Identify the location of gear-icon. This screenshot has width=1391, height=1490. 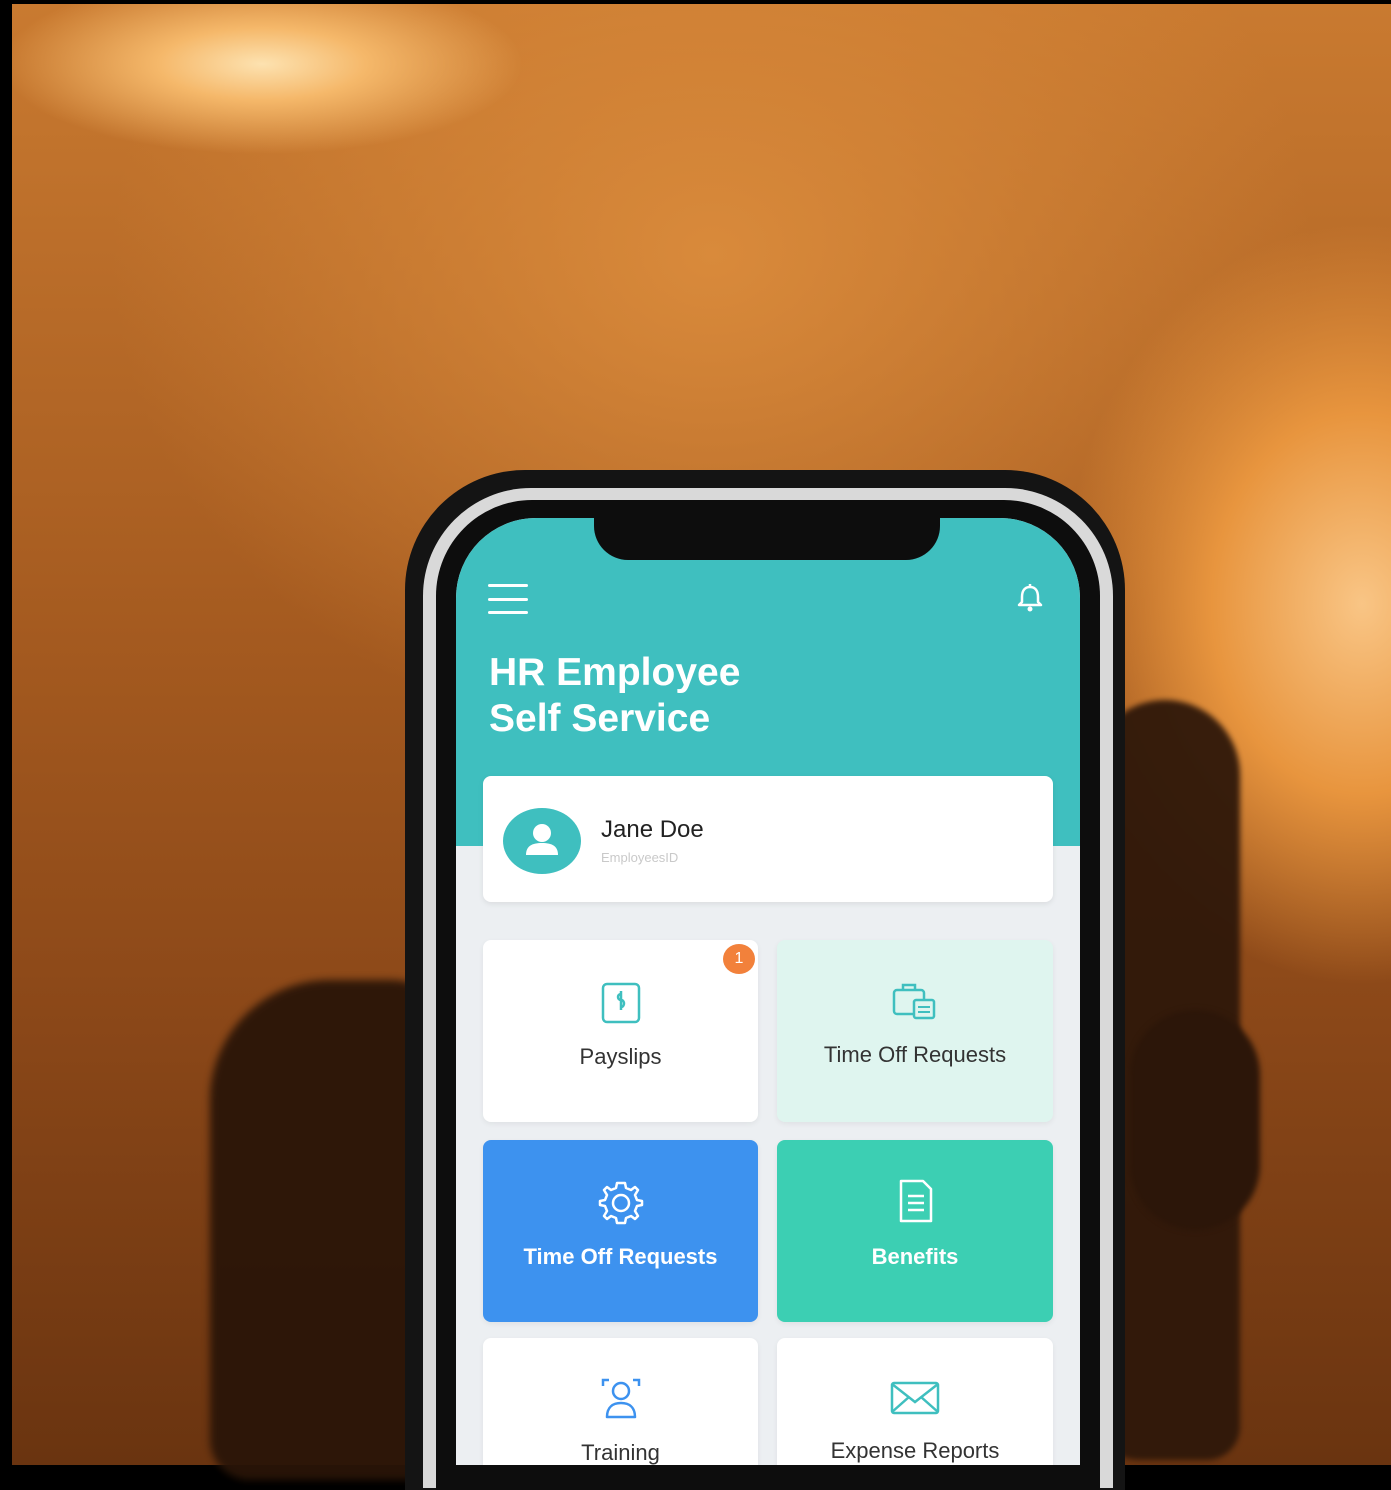
(620, 1203).